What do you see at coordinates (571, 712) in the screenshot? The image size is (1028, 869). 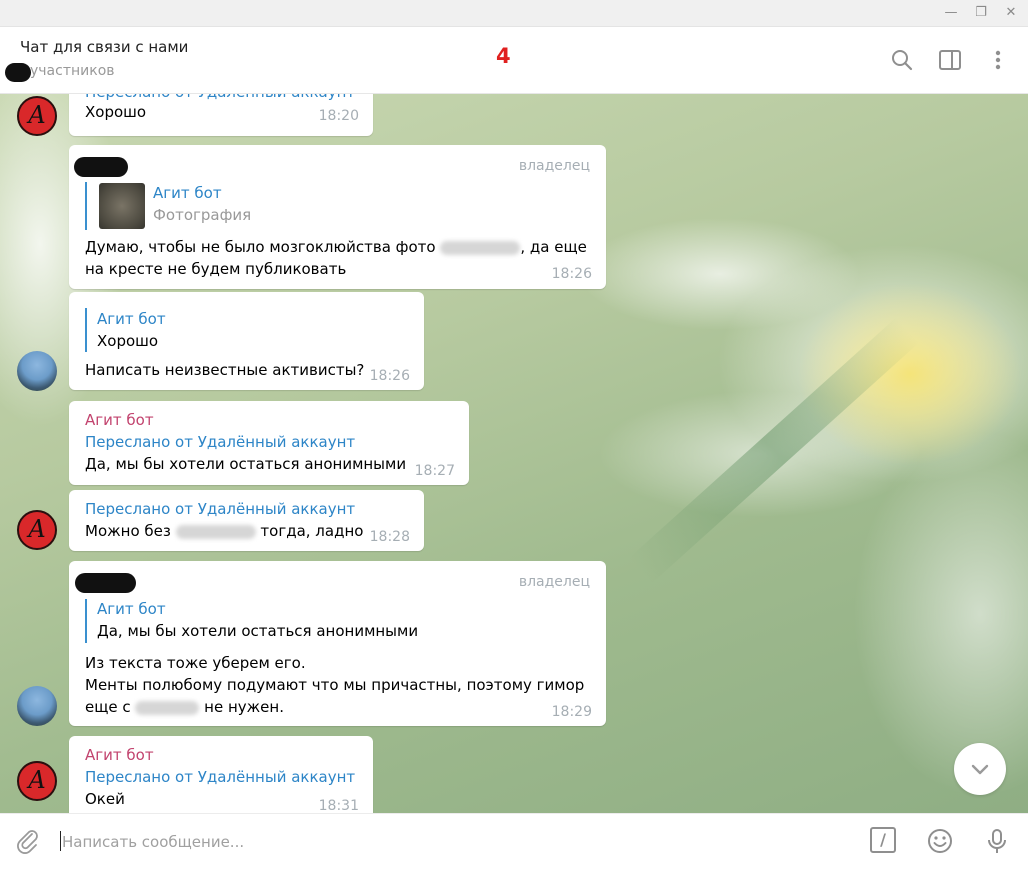 I see `message-time: 18:29` at bounding box center [571, 712].